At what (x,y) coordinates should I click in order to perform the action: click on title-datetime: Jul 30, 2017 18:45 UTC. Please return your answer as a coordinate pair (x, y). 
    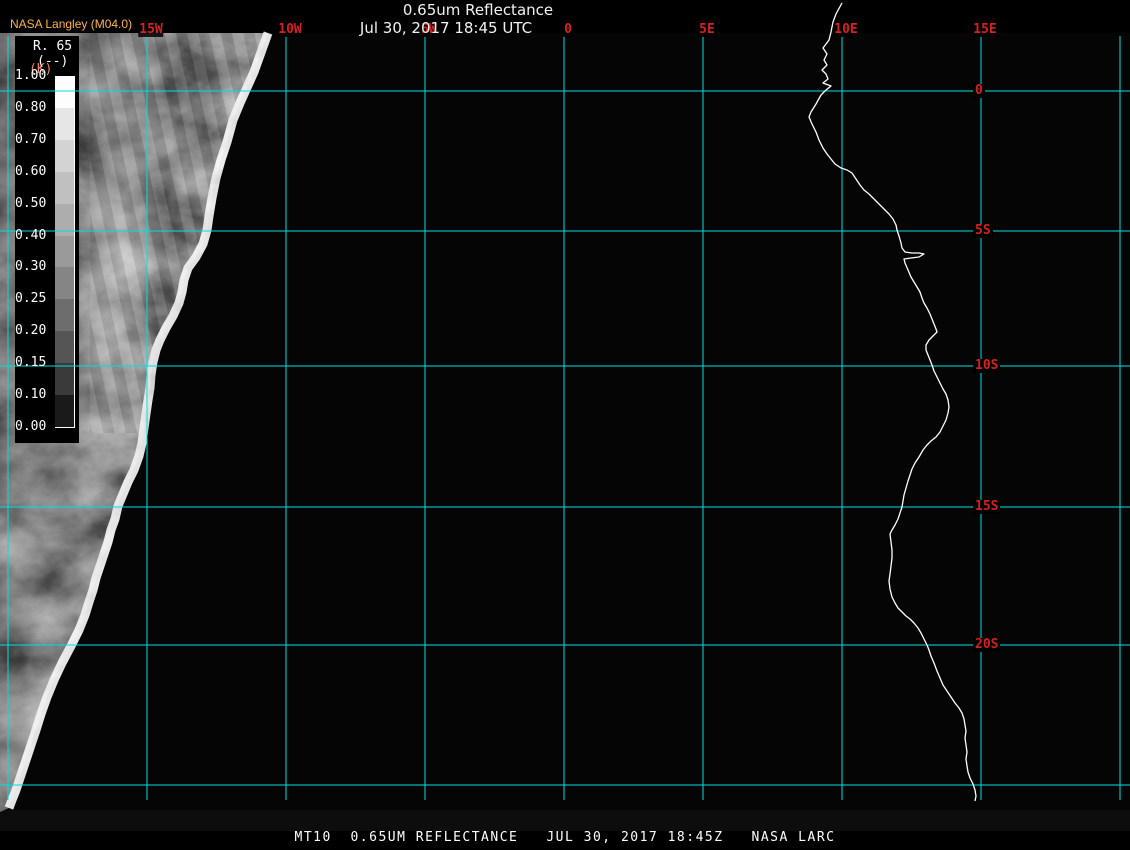
    Looking at the image, I should click on (446, 28).